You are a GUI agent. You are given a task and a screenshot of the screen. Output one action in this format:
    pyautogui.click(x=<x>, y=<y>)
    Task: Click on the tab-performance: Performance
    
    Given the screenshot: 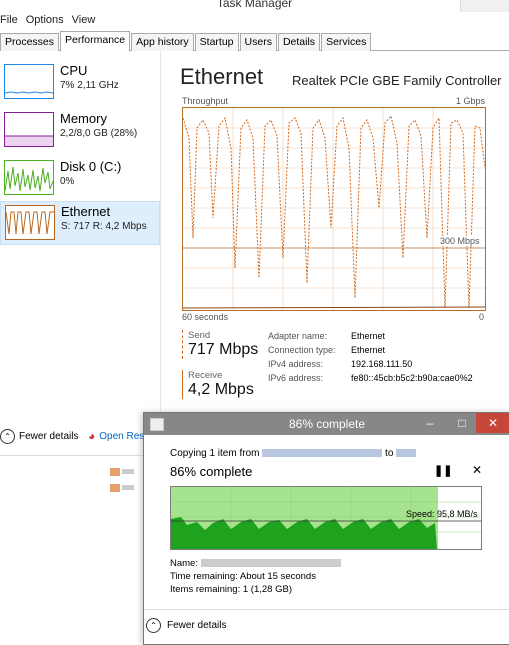 What is the action you would take?
    pyautogui.click(x=95, y=41)
    